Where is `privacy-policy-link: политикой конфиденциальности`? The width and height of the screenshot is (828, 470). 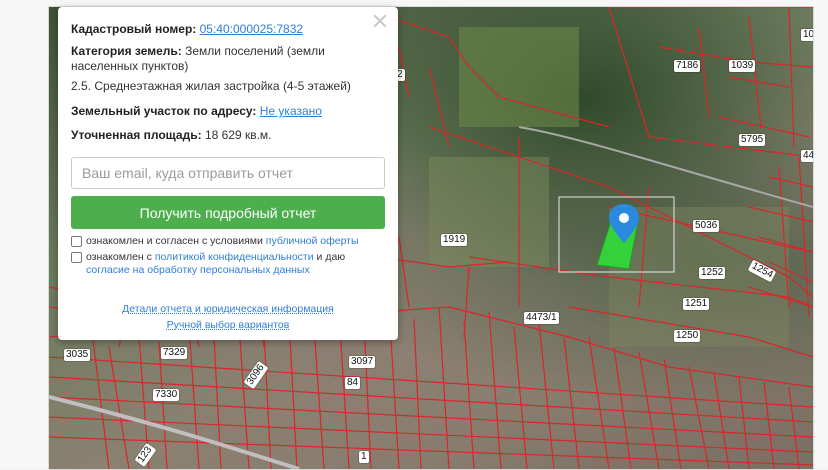
privacy-policy-link: политикой конфиденциальности is located at coordinates (234, 257).